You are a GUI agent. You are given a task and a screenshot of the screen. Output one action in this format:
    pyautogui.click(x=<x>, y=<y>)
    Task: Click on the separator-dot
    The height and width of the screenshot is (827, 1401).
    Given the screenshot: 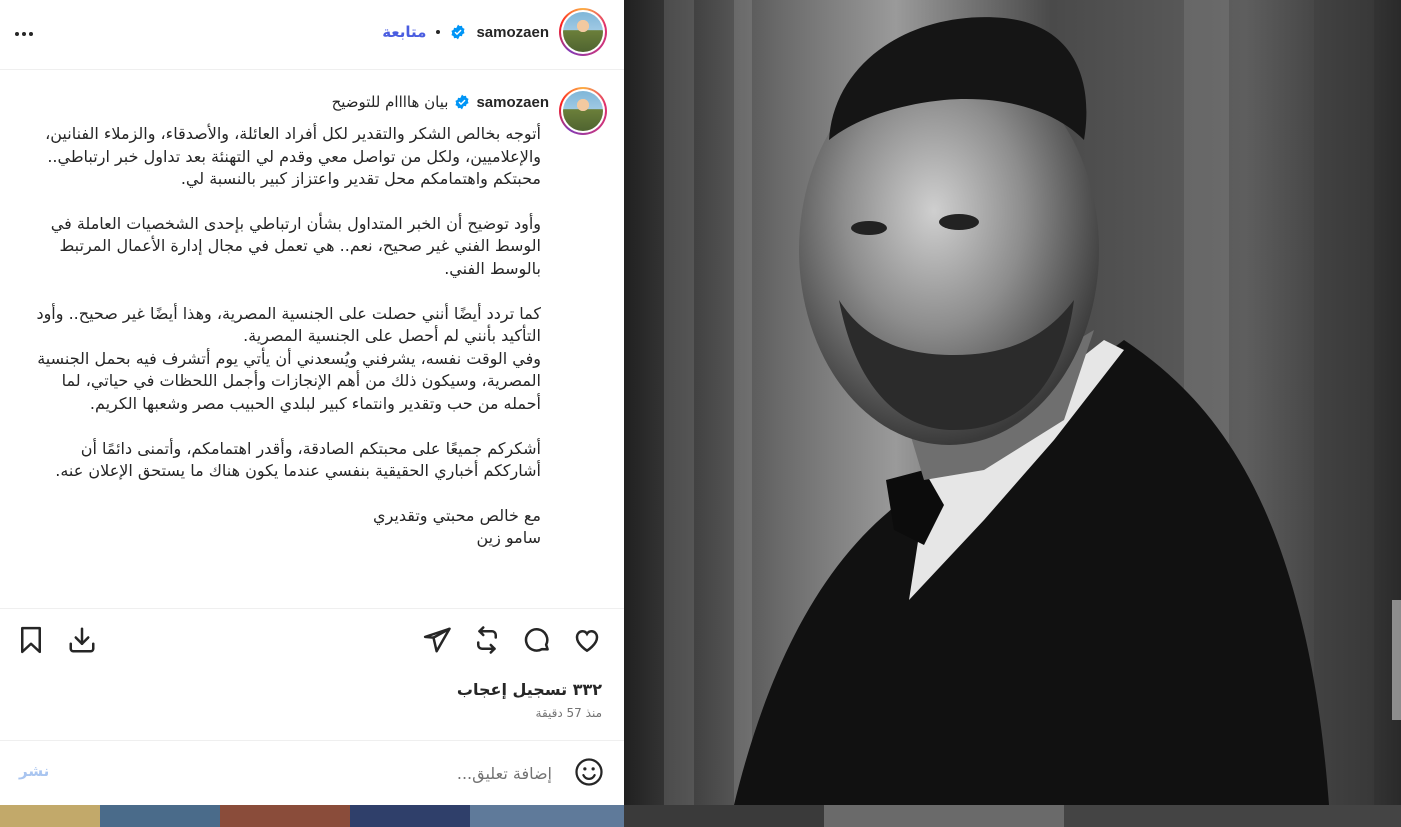 What is the action you would take?
    pyautogui.click(x=438, y=32)
    